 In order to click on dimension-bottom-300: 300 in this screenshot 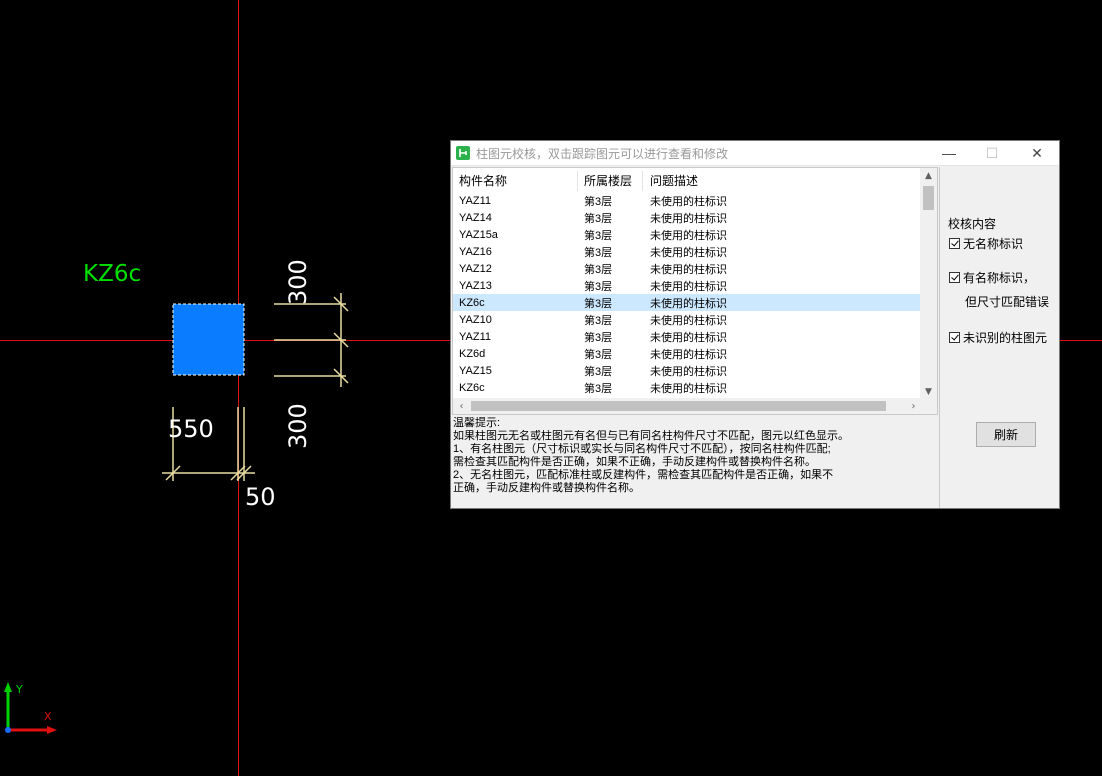, I will do `click(298, 426)`.